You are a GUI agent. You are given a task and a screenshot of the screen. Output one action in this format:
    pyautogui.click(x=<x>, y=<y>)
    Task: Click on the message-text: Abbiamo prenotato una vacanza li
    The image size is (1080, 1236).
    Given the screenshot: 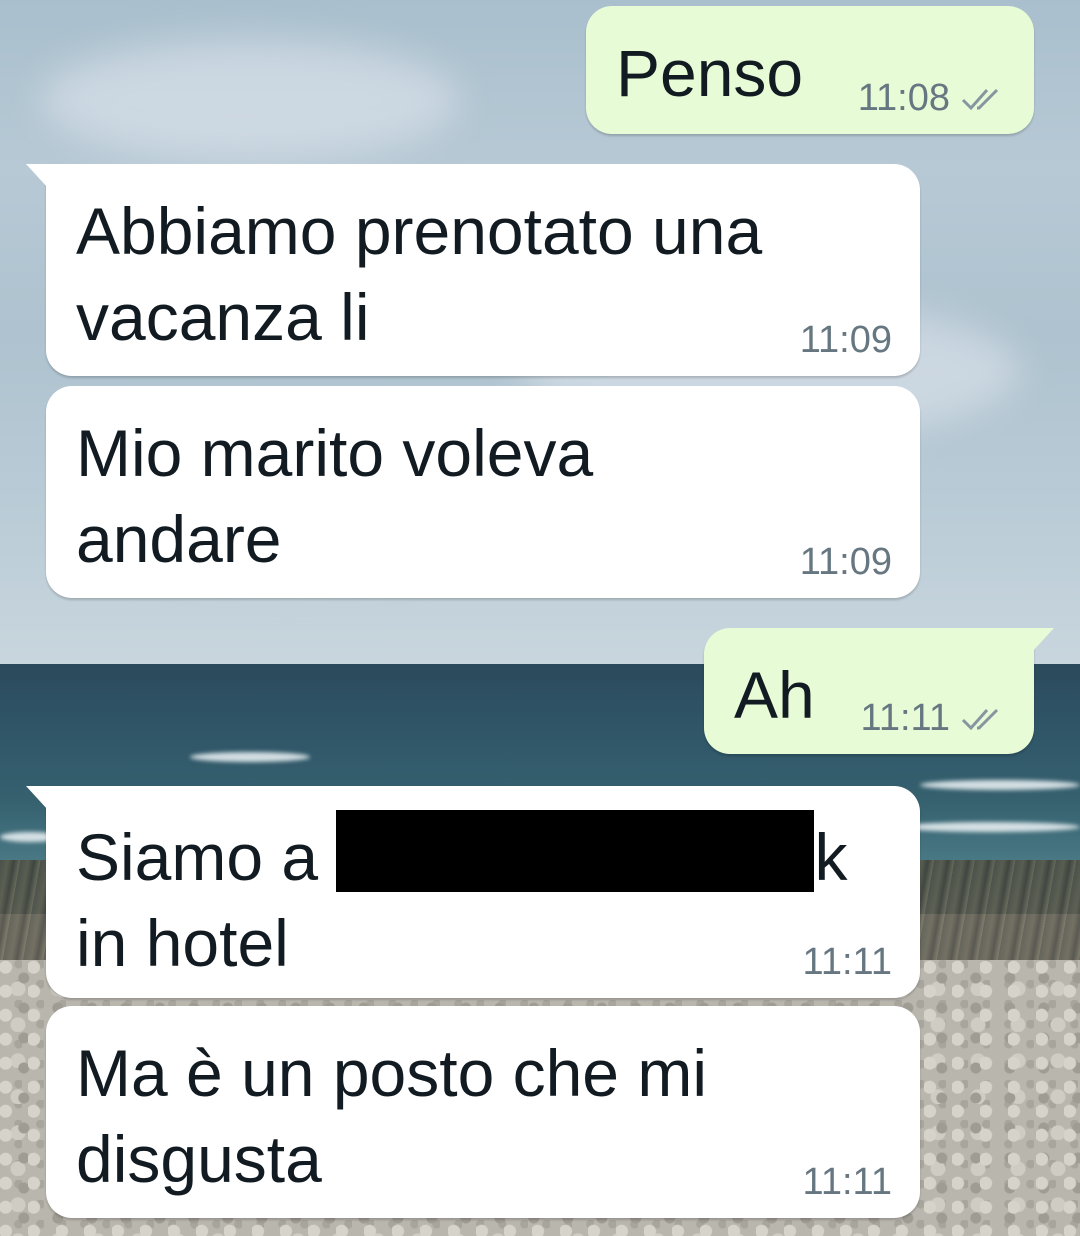 What is the action you would take?
    pyautogui.click(x=419, y=274)
    